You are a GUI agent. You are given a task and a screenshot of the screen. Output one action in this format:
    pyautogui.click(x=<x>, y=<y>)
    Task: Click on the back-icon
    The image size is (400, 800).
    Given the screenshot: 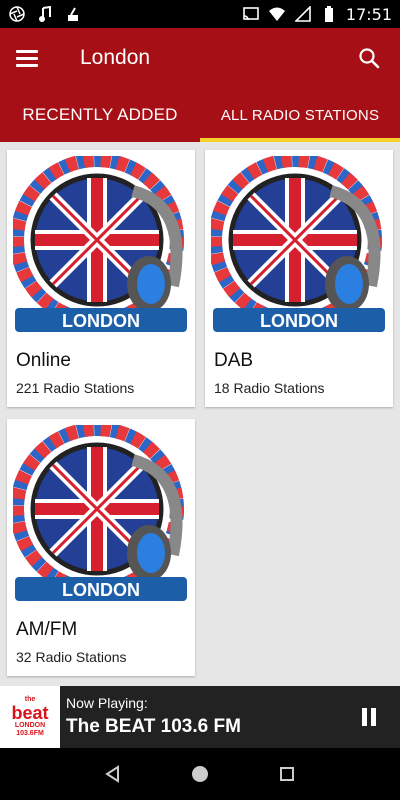 What is the action you would take?
    pyautogui.click(x=113, y=774)
    